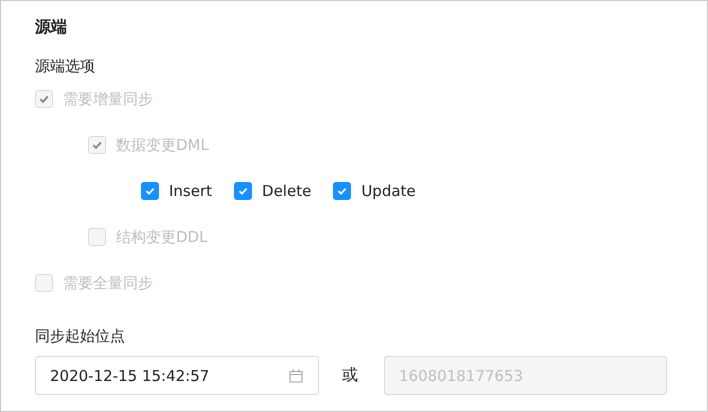  What do you see at coordinates (51, 27) in the screenshot?
I see `section-title: 源端` at bounding box center [51, 27].